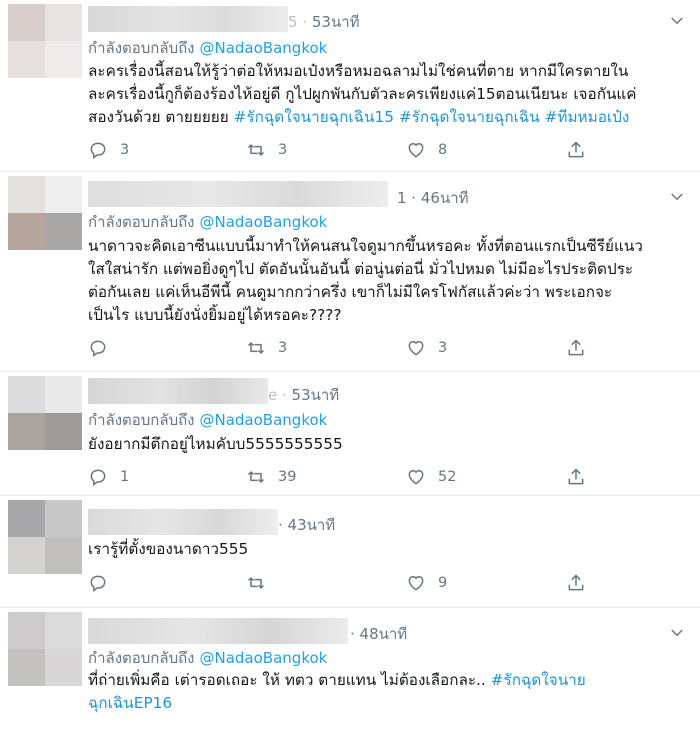 This screenshot has height=739, width=700. Describe the element at coordinates (338, 150) in the screenshot. I see `tweet-actions: 3 3 8` at that location.